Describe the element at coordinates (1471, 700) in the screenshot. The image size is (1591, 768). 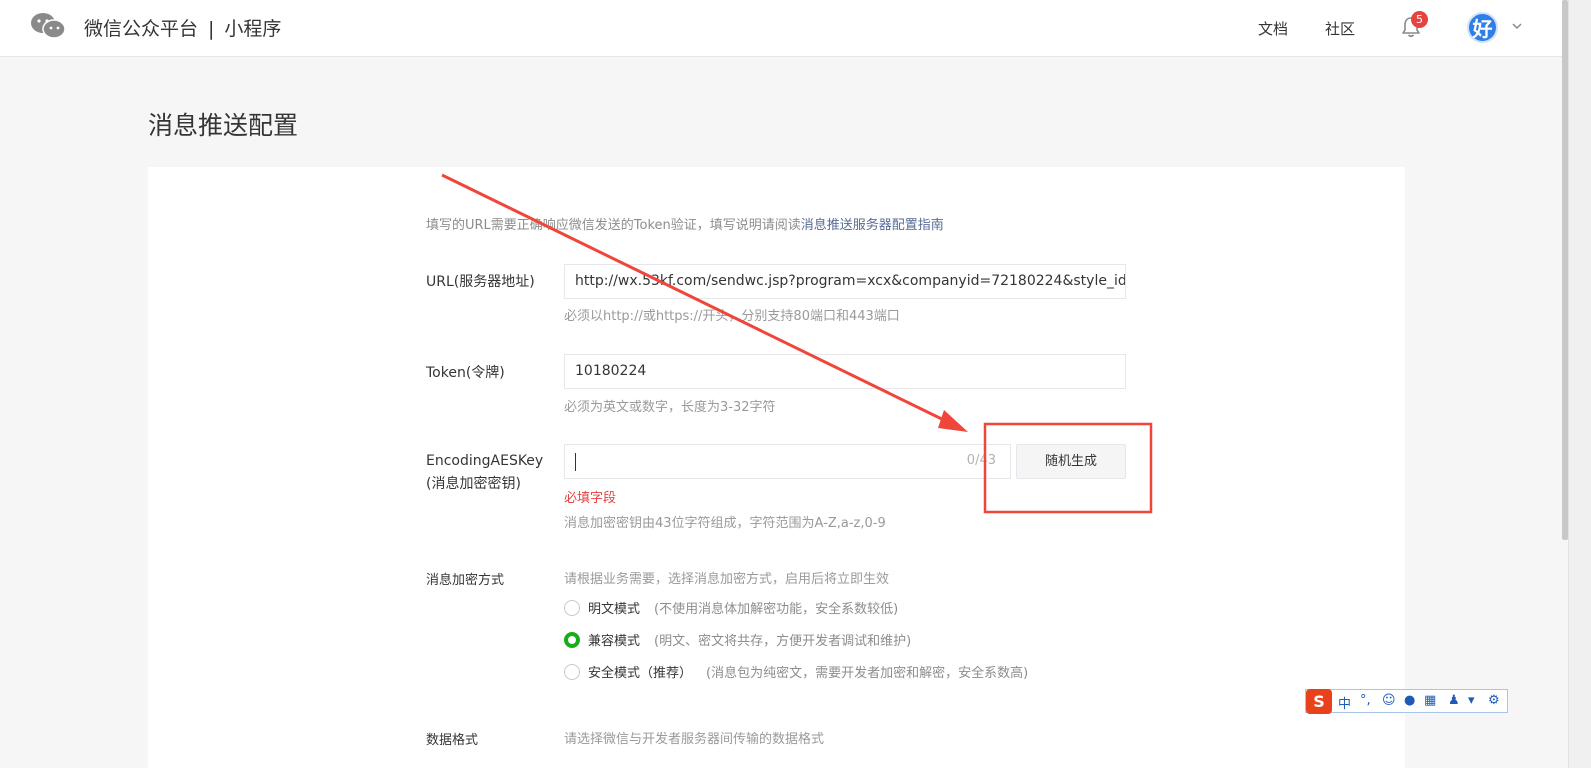
I see `skin-icon: ▾` at that location.